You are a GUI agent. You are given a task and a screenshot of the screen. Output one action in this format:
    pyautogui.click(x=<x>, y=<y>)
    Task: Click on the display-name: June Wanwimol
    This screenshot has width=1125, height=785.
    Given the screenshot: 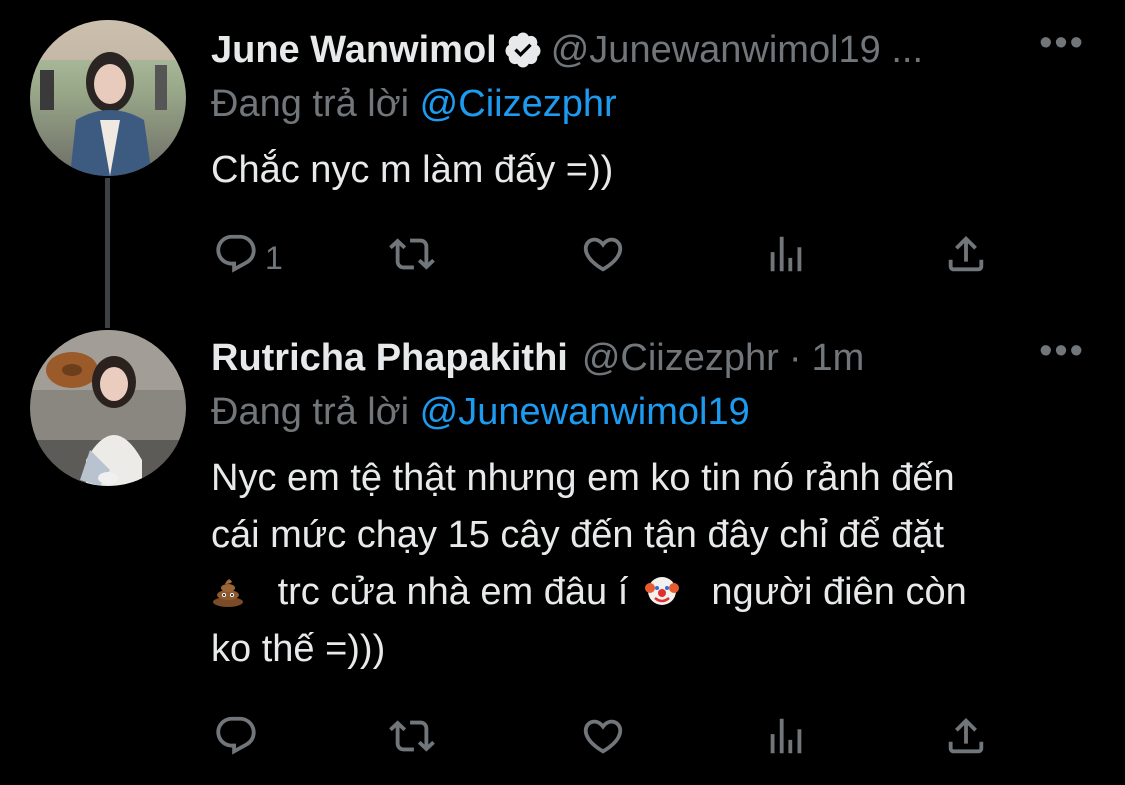 What is the action you would take?
    pyautogui.click(x=354, y=50)
    